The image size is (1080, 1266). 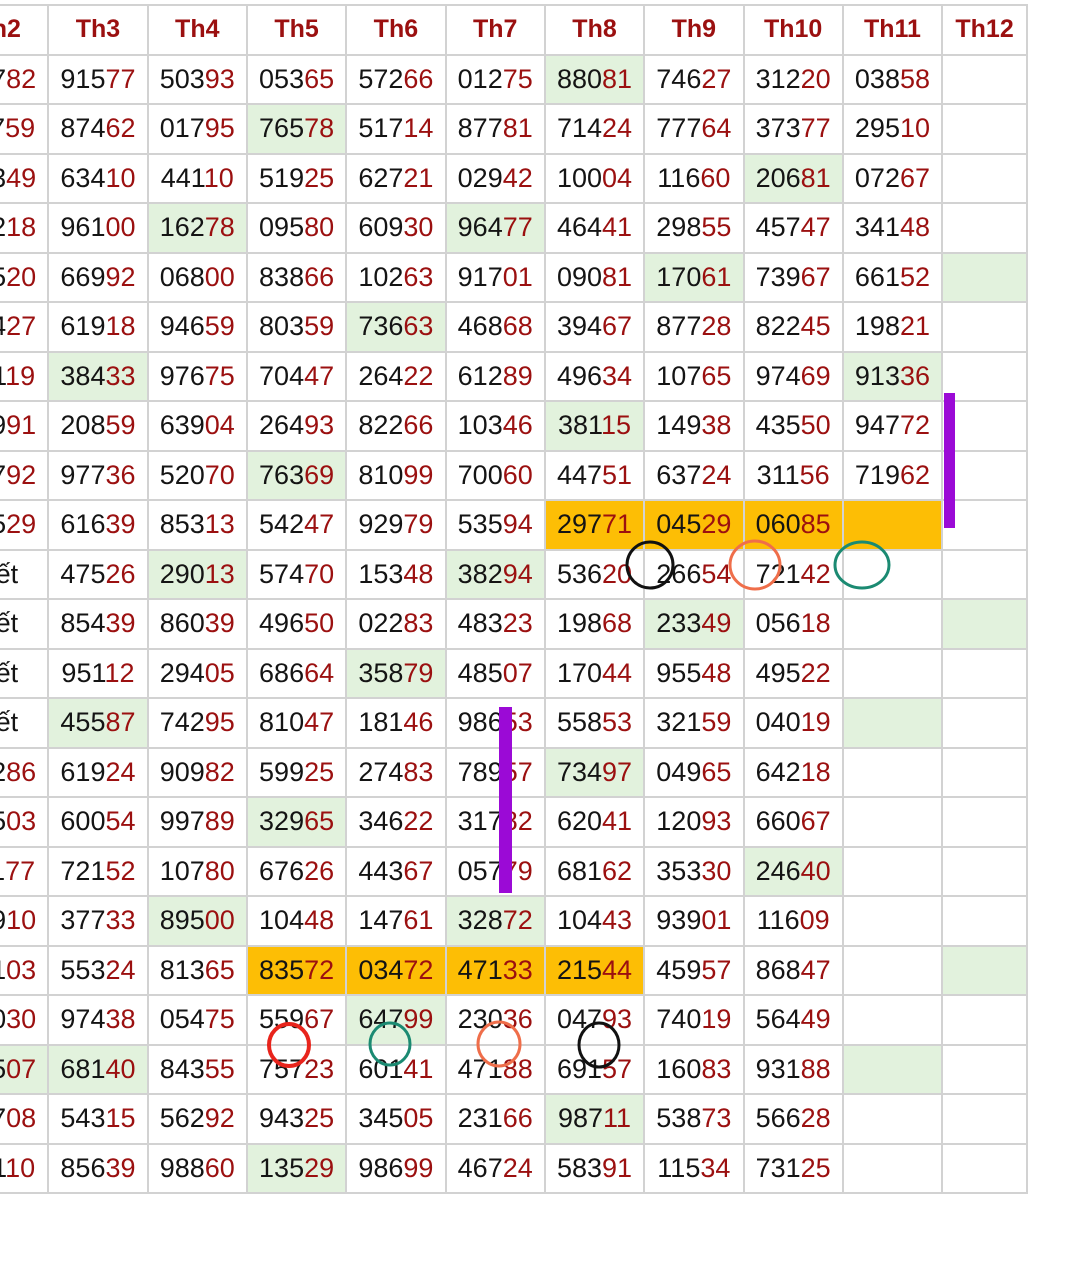 What do you see at coordinates (182, 1118) in the screenshot?
I see `digits-head: 562` at bounding box center [182, 1118].